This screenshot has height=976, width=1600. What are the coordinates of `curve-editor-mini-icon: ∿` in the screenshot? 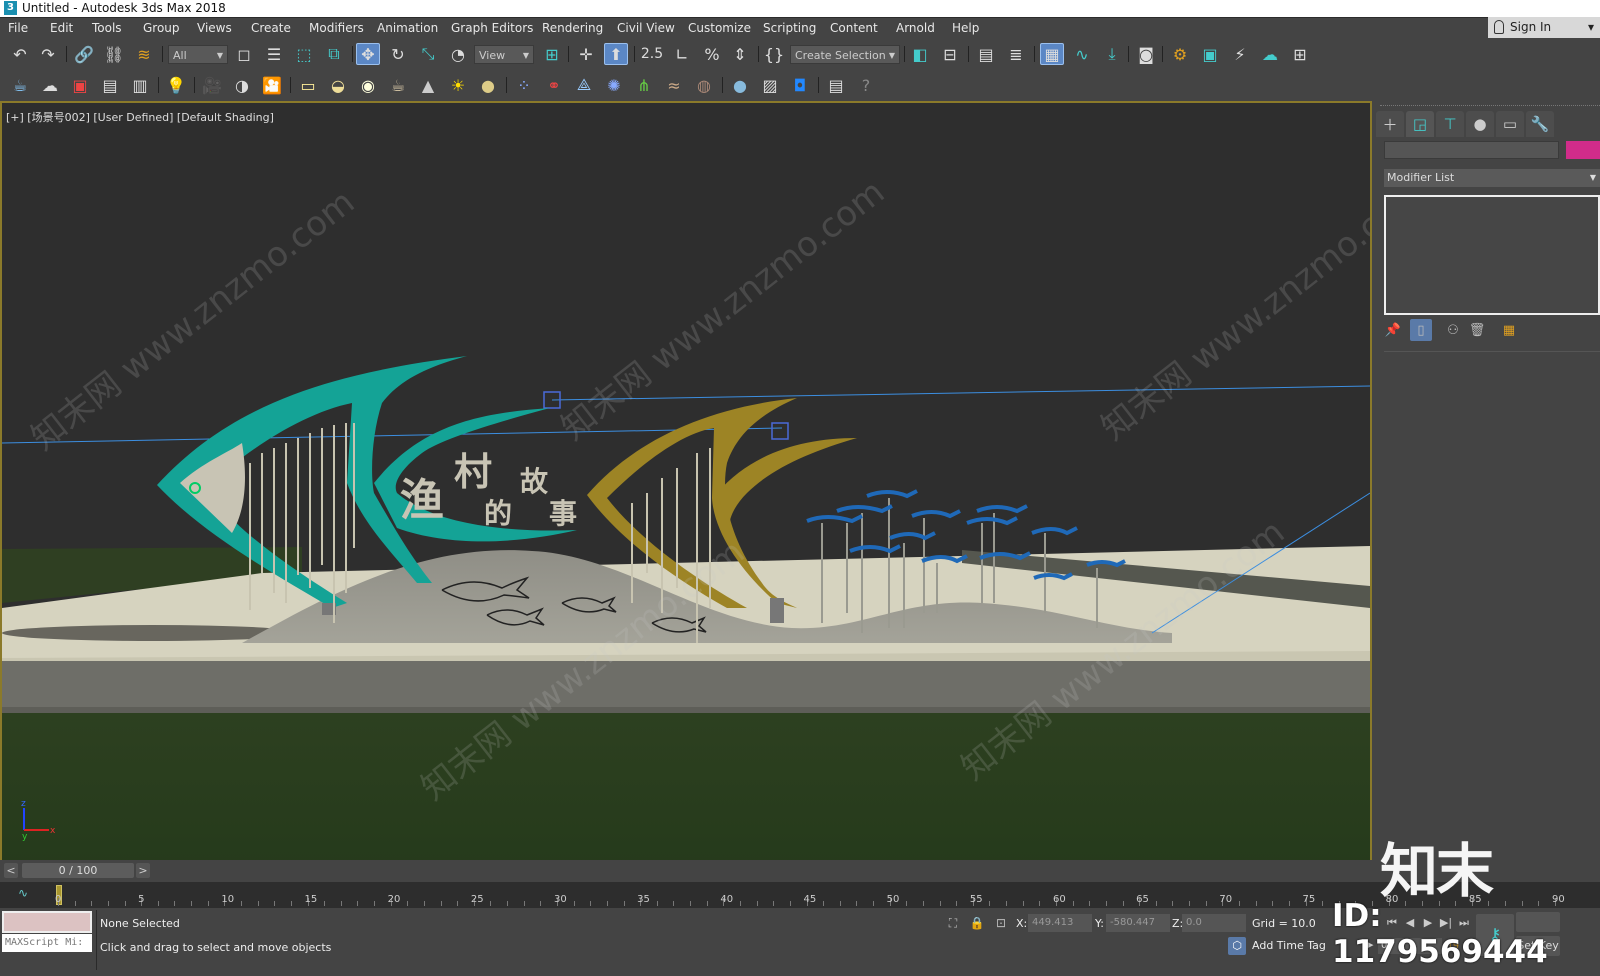 It's located at (23, 893).